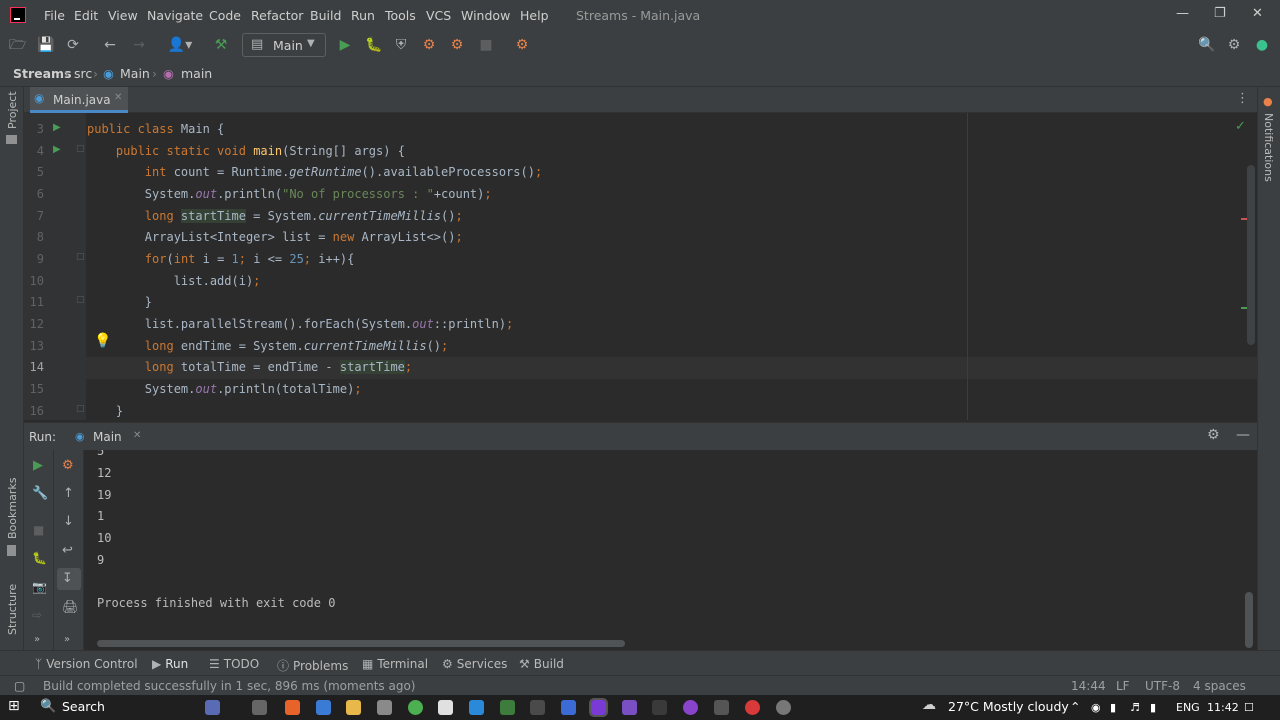  I want to click on microphone-icon: ▮, so click(1113, 707).